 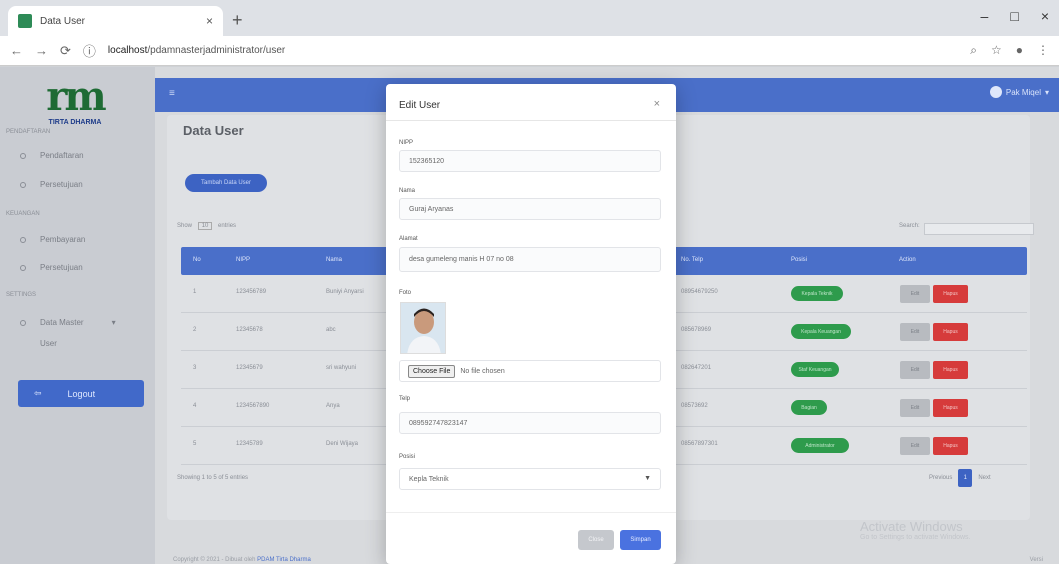 I want to click on sidebar-section-keuangan: KEUANGAN, so click(x=23, y=214).